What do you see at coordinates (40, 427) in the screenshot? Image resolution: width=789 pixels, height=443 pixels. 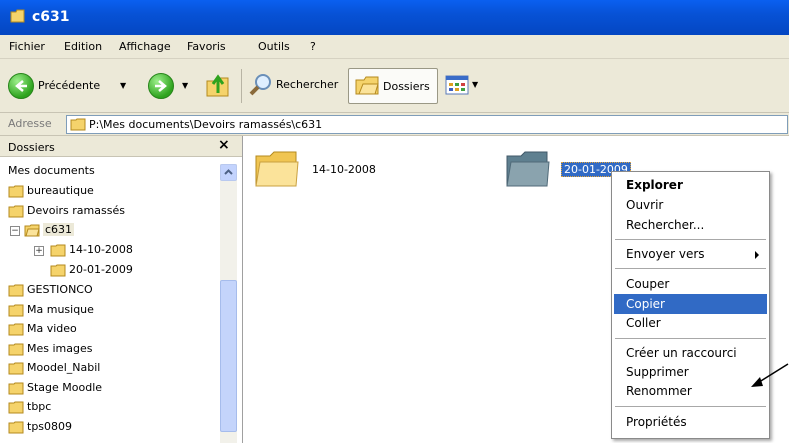 I see `tree-item-tps0809: tps0809` at bounding box center [40, 427].